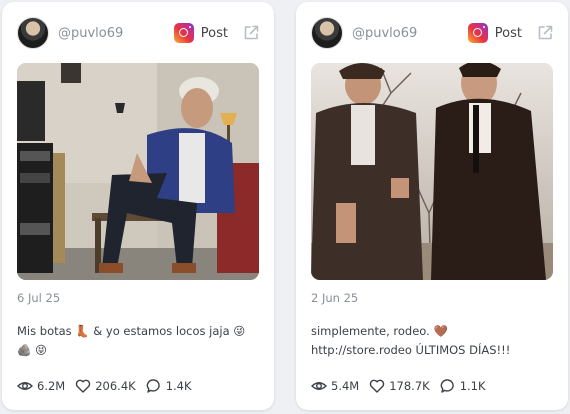 The height and width of the screenshot is (414, 570). I want to click on comments-stat: 1.4K, so click(169, 386).